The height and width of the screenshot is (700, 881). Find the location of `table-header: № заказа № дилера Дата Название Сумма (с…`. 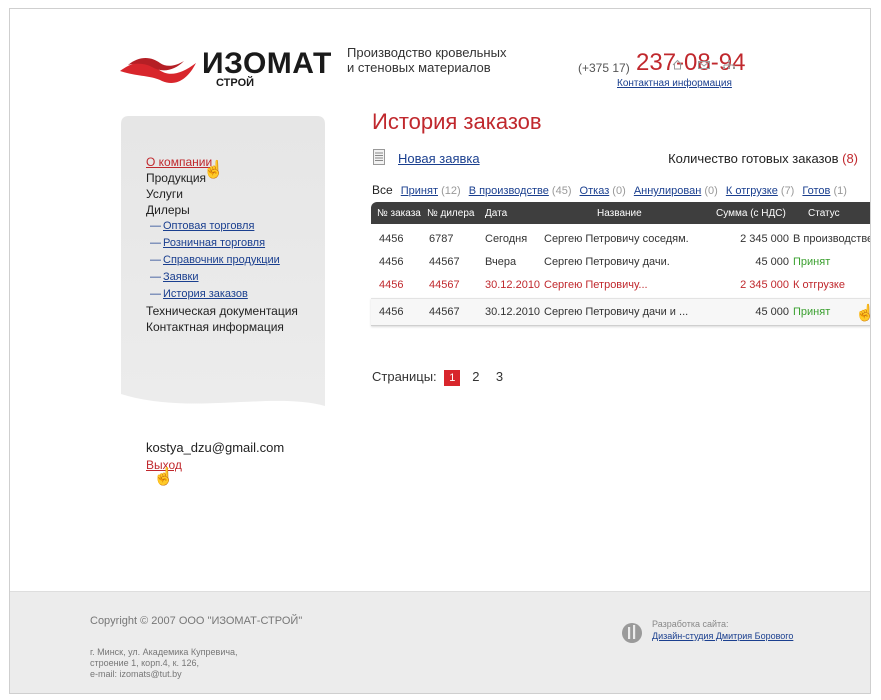

table-header: № заказа № дилера Дата Название Сумма (с… is located at coordinates (620, 213).